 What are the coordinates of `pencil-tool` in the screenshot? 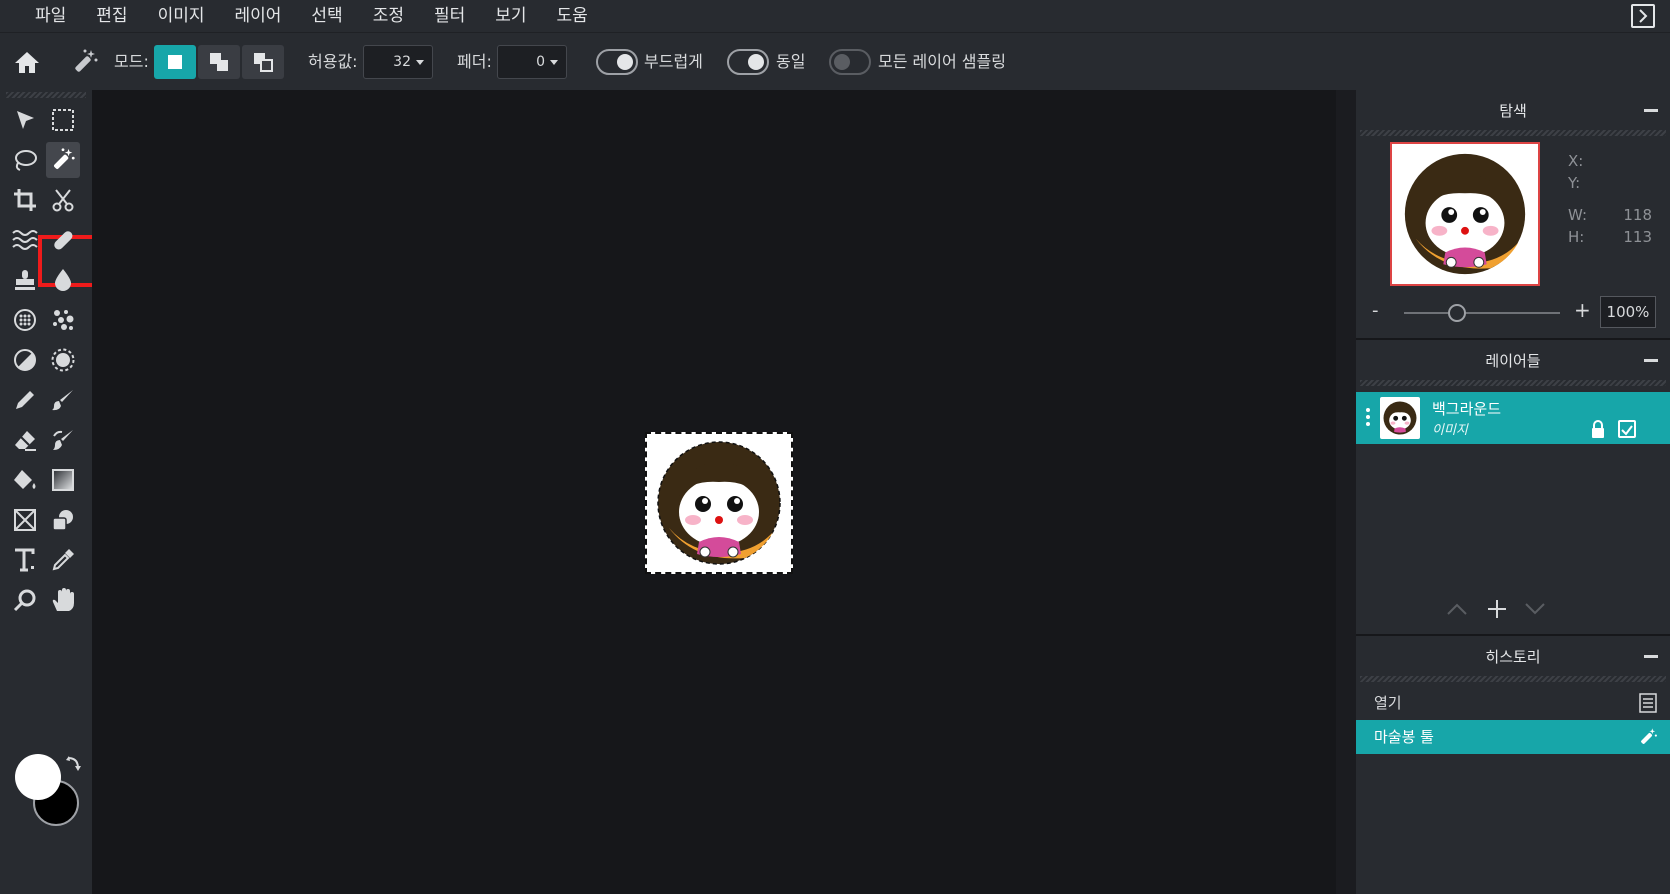 It's located at (25, 400).